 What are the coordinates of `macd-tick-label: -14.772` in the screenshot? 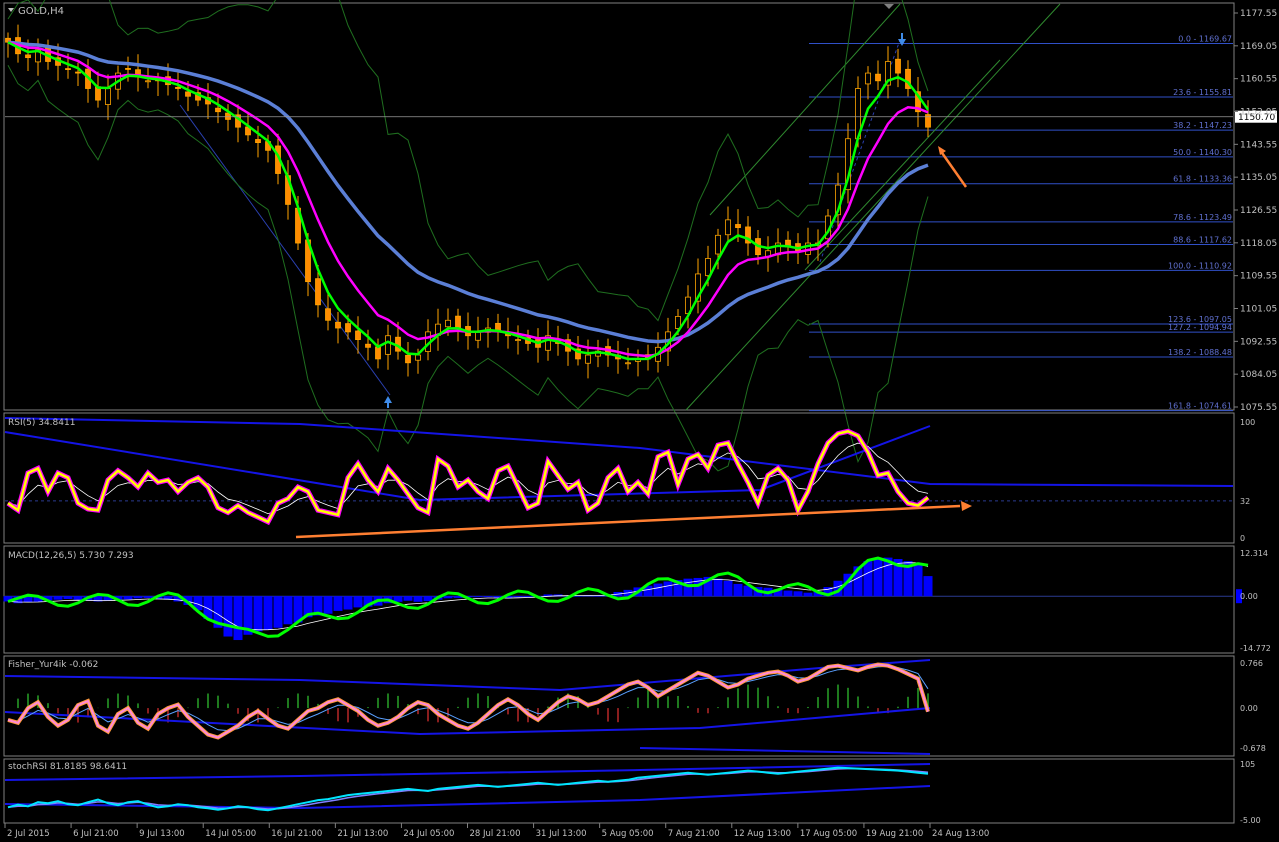 It's located at (1255, 648).